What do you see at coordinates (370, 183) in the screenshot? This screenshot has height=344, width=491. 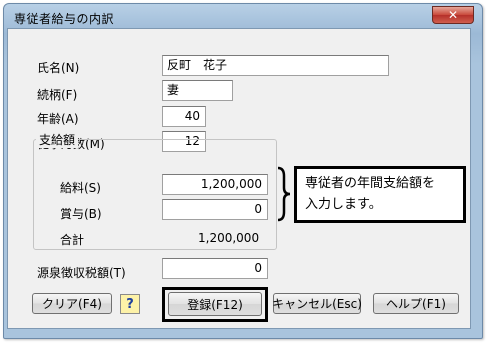 I see `annotation-line-1: 専従者の年間支給額を` at bounding box center [370, 183].